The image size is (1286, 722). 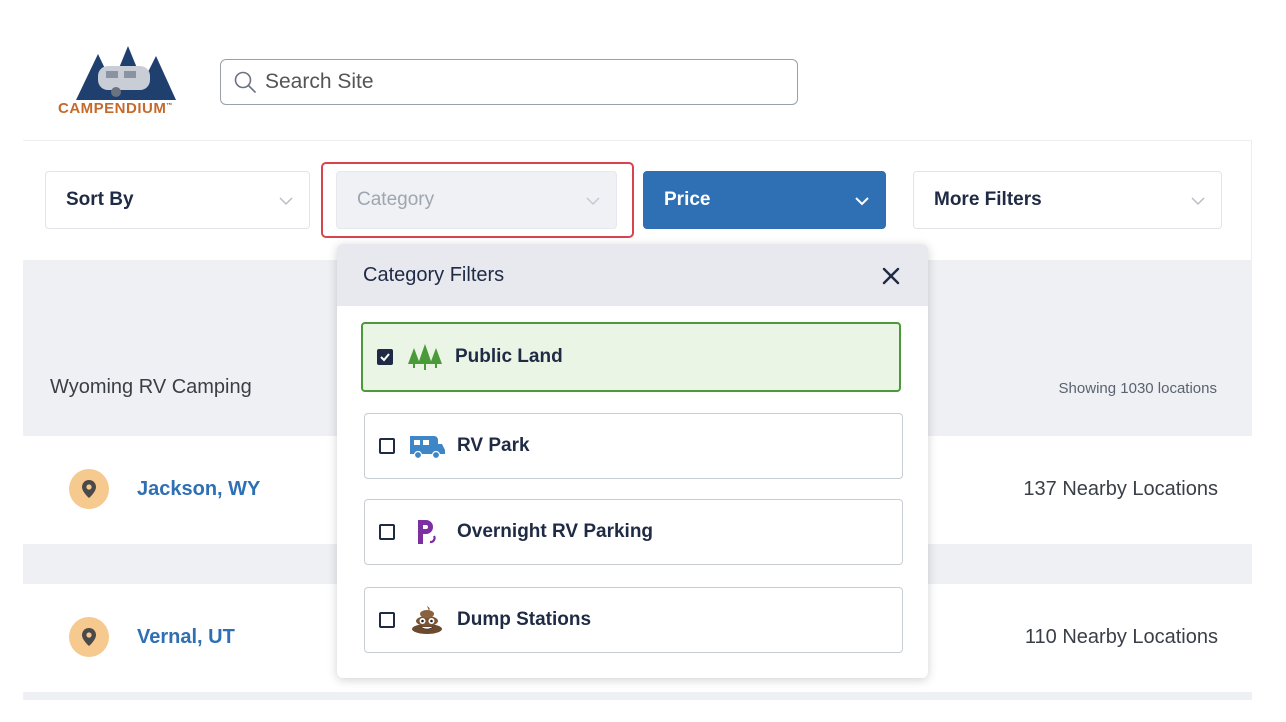 I want to click on campendium-logo: CAMPENDIUM™, so click(x=124, y=84).